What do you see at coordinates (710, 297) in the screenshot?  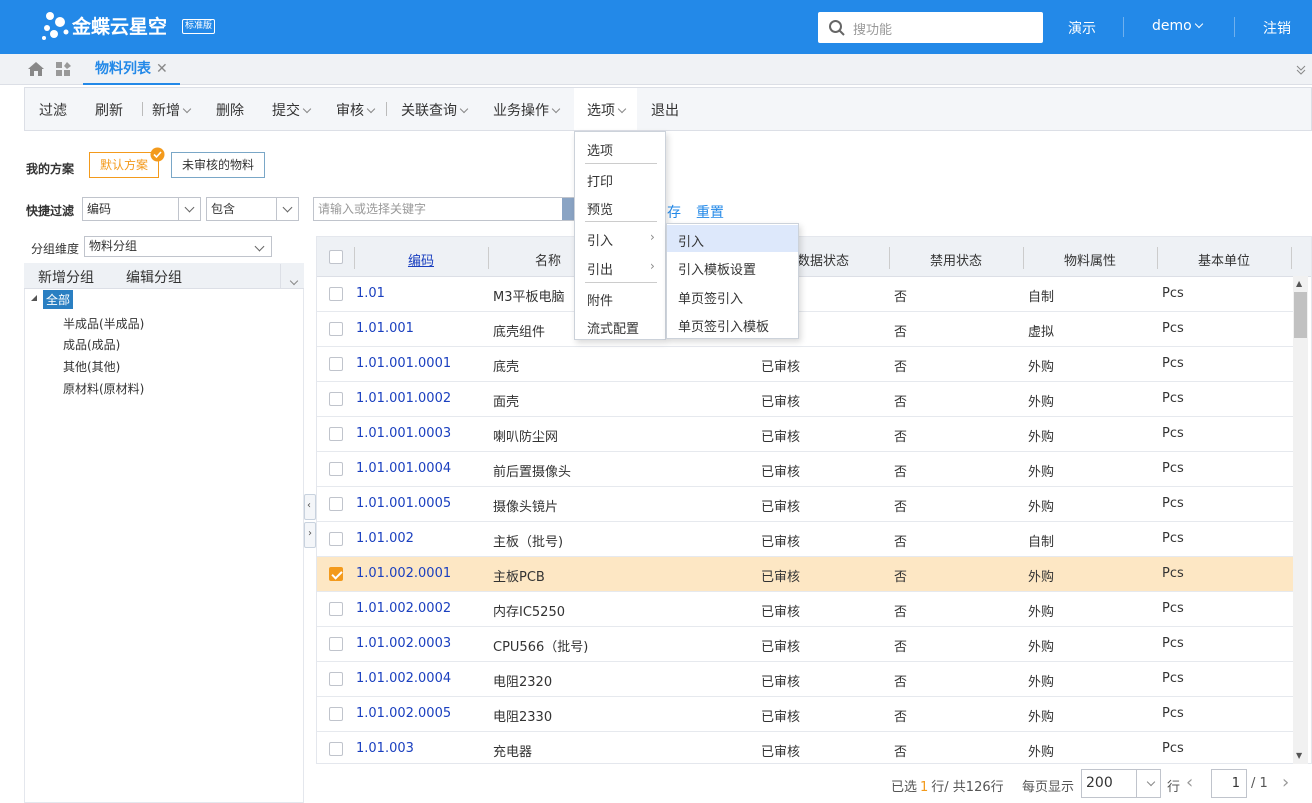 I see `submenu-item-single-tab-import: 单页签引入` at bounding box center [710, 297].